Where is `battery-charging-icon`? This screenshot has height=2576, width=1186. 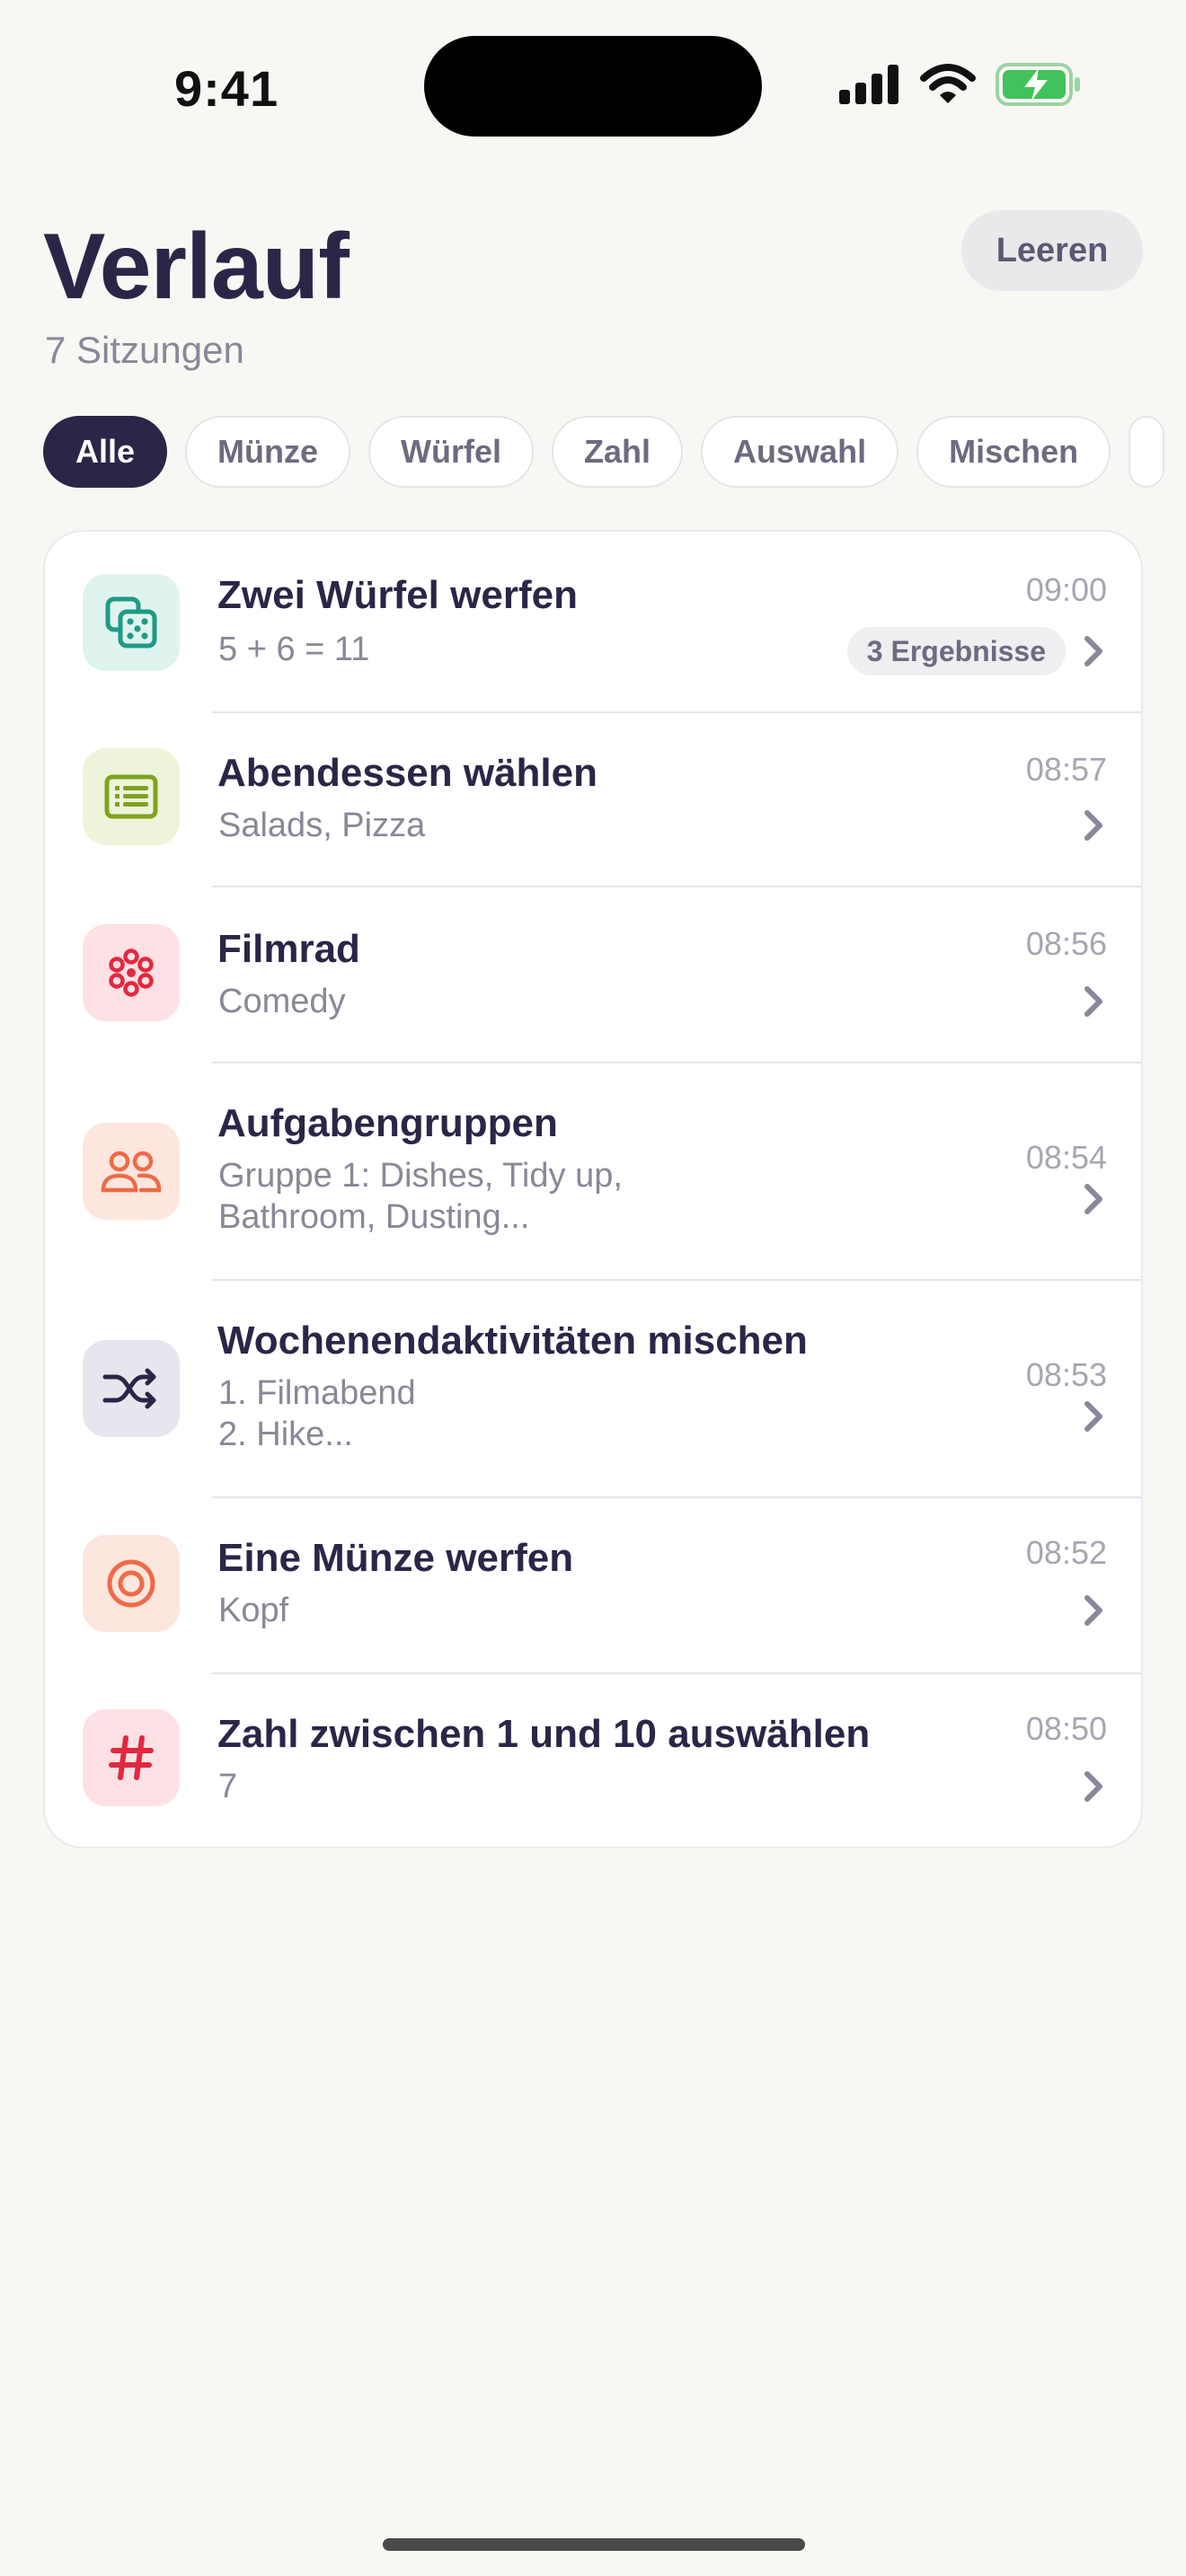
battery-charging-icon is located at coordinates (1038, 84).